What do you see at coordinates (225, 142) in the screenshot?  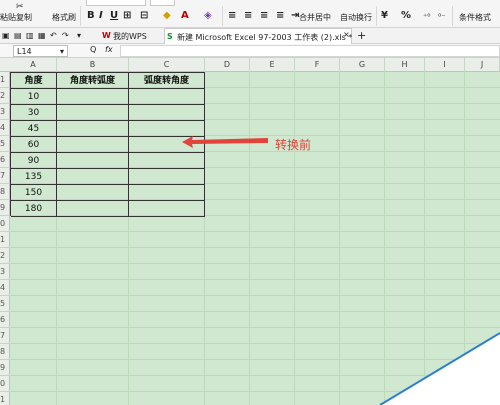 I see `arrow-shape` at bounding box center [225, 142].